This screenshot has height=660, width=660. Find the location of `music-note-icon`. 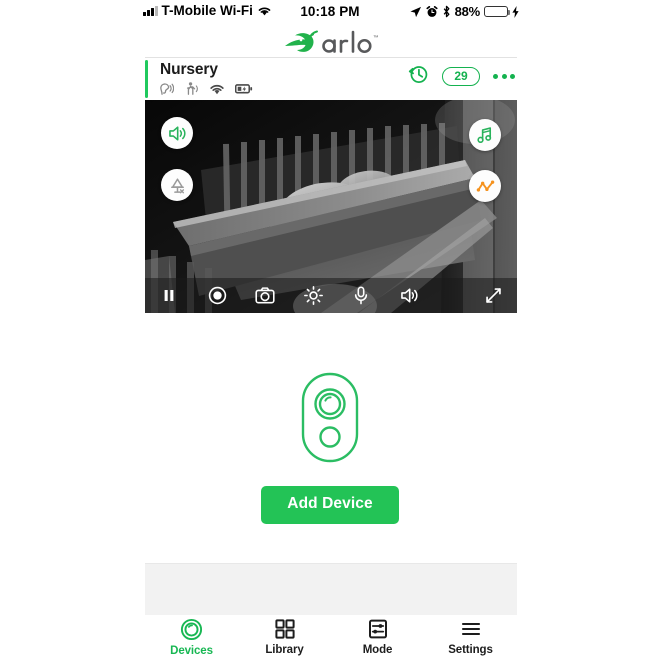

music-note-icon is located at coordinates (484, 135).